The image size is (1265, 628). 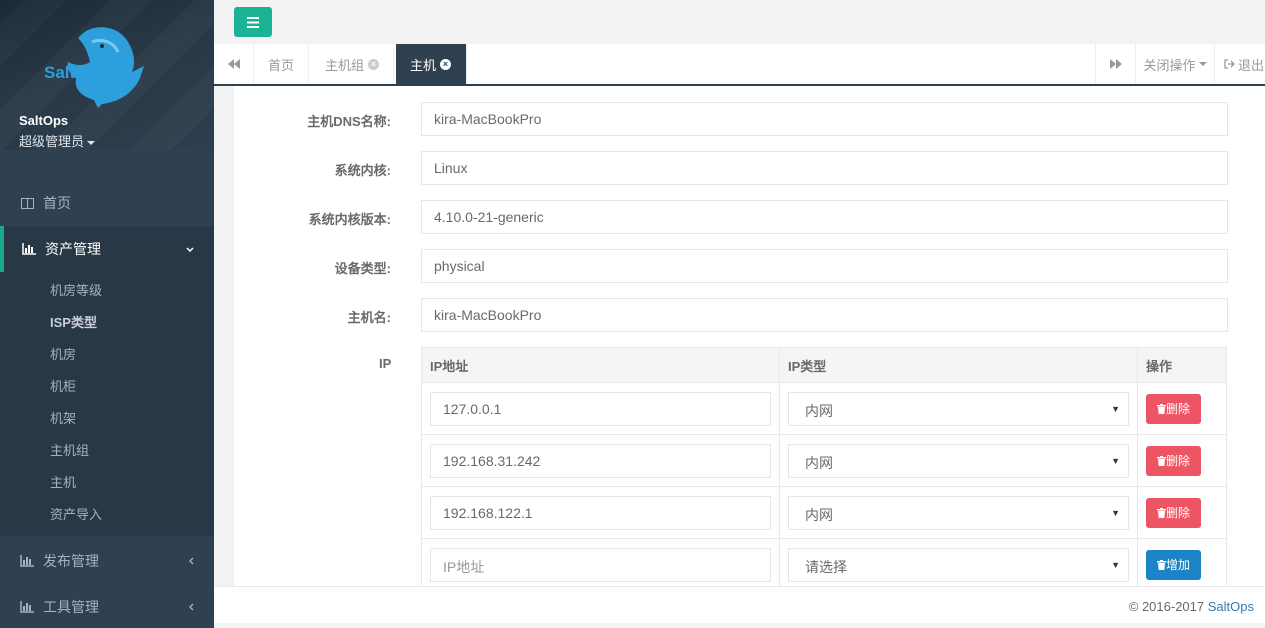 I want to click on form-row-kernel-version: 系统内核版本: 4.10.0-21-generic, so click(x=734, y=217).